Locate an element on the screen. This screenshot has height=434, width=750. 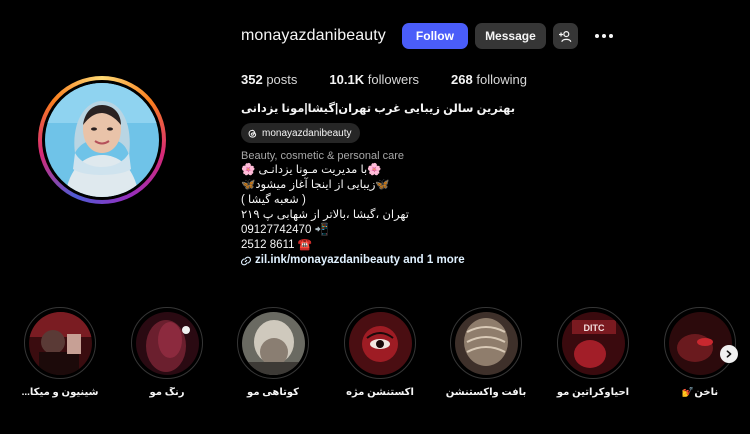
avatar is located at coordinates (102, 140).